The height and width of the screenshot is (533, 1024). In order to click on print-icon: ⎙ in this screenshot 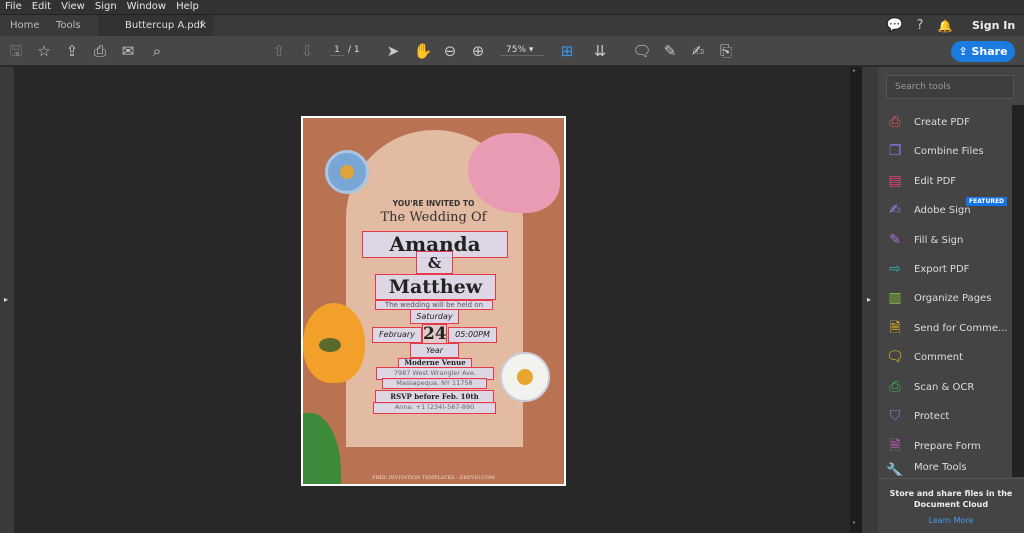, I will do `click(100, 51)`.